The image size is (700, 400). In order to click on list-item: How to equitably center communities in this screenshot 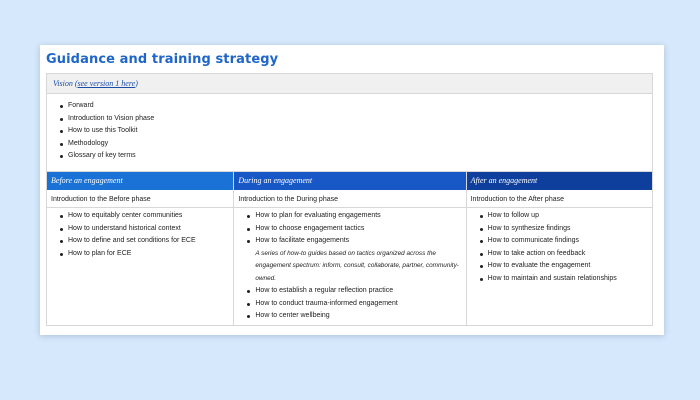, I will do `click(140, 216)`.